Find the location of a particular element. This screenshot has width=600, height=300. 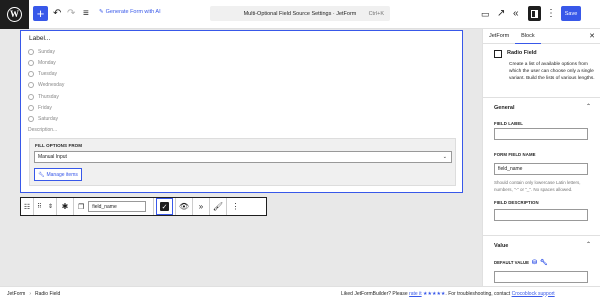

field-description-input is located at coordinates (541, 215).